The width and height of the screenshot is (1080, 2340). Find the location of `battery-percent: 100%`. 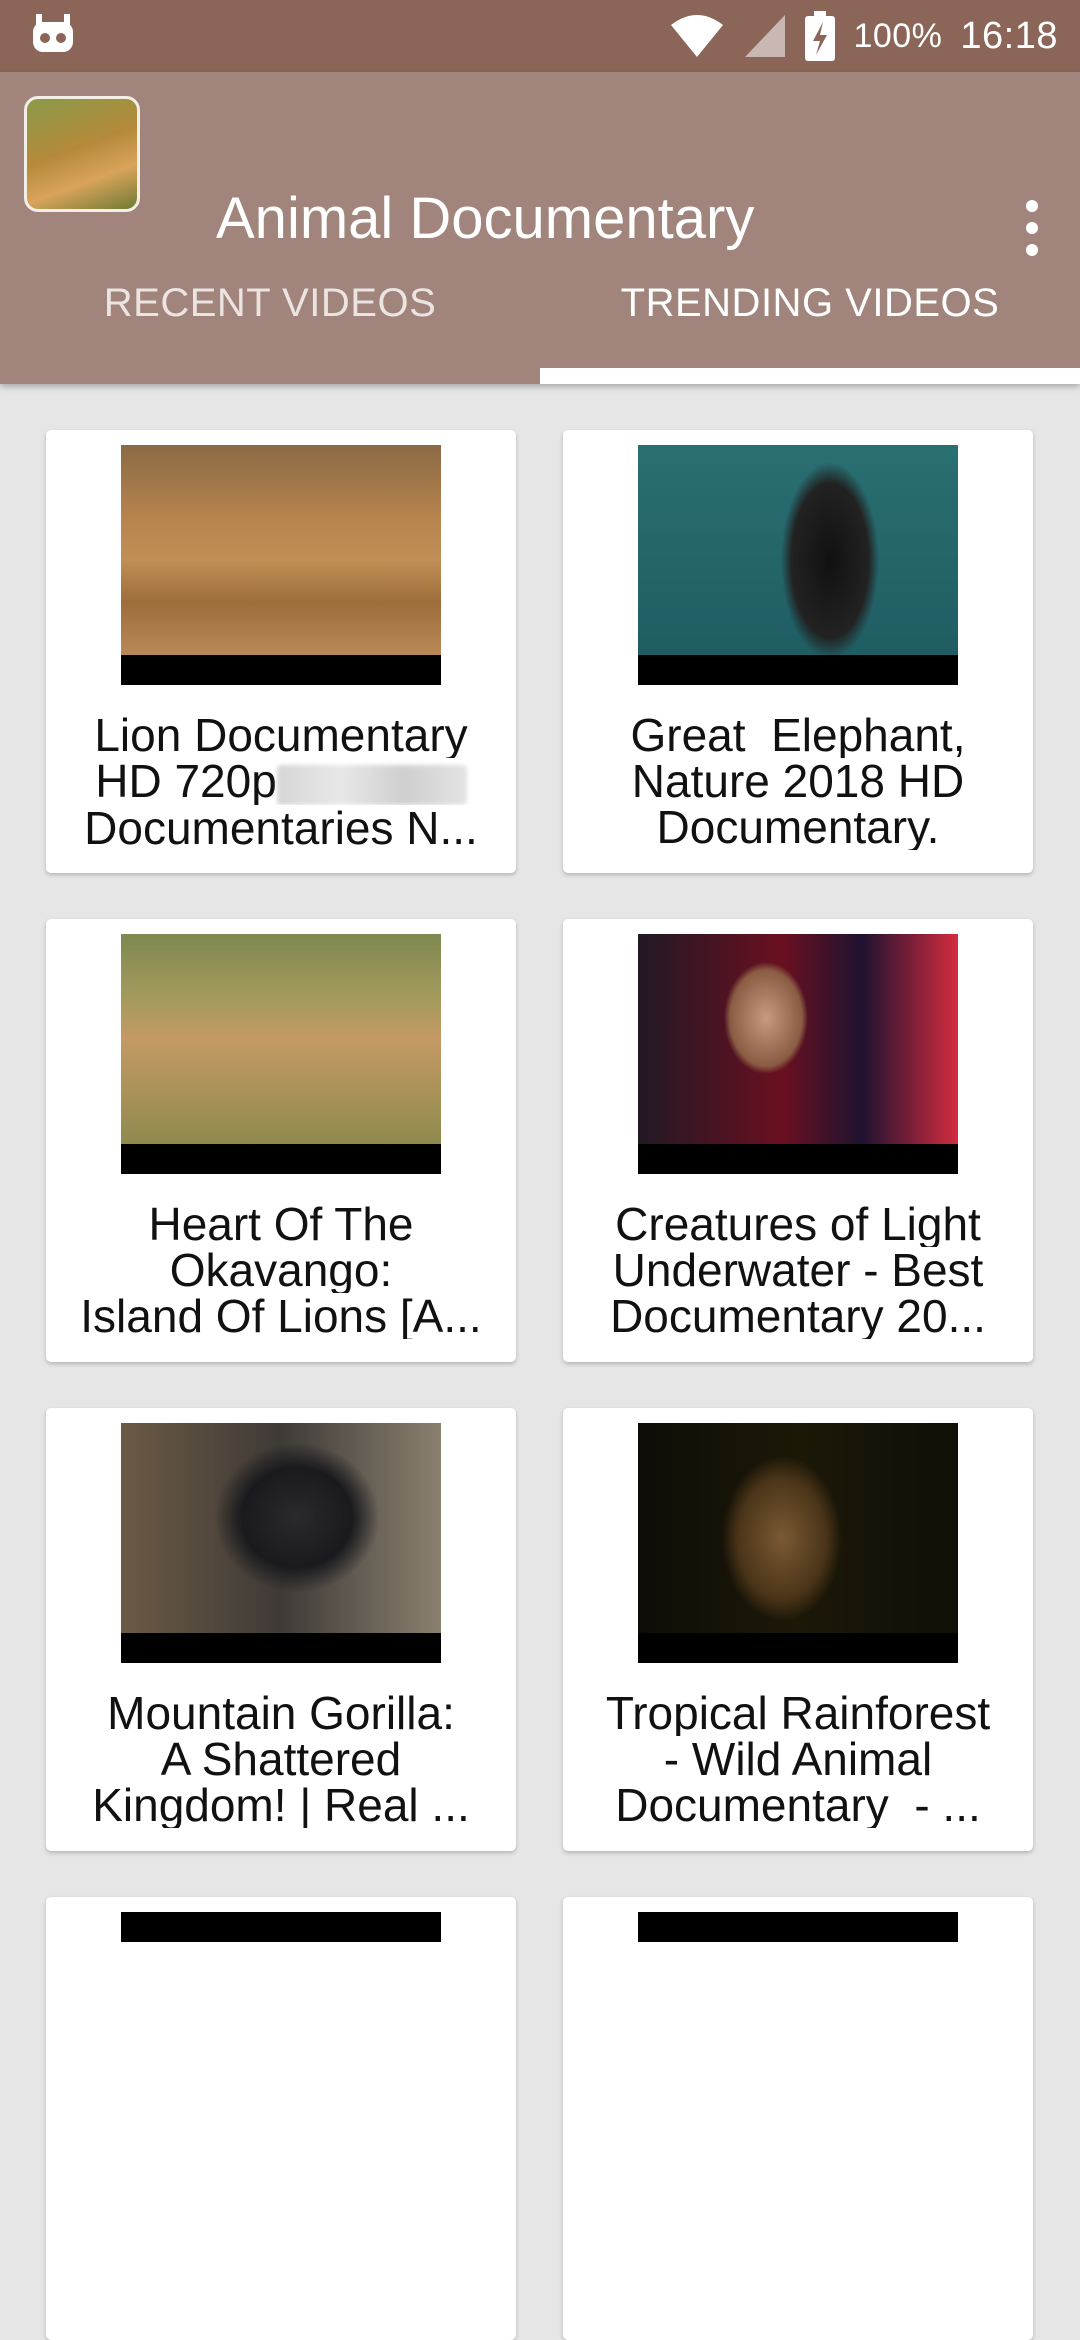

battery-percent: 100% is located at coordinates (898, 35).